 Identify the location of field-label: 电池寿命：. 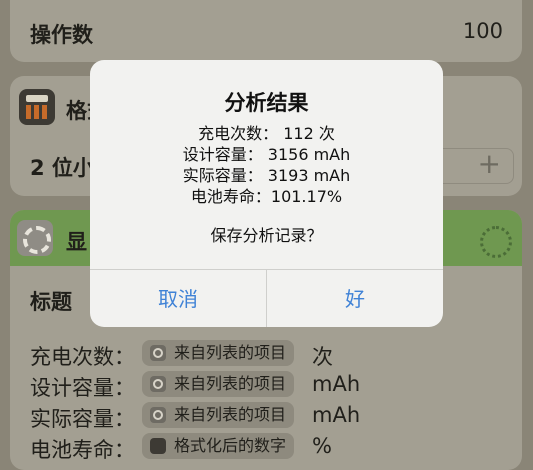
(82, 450).